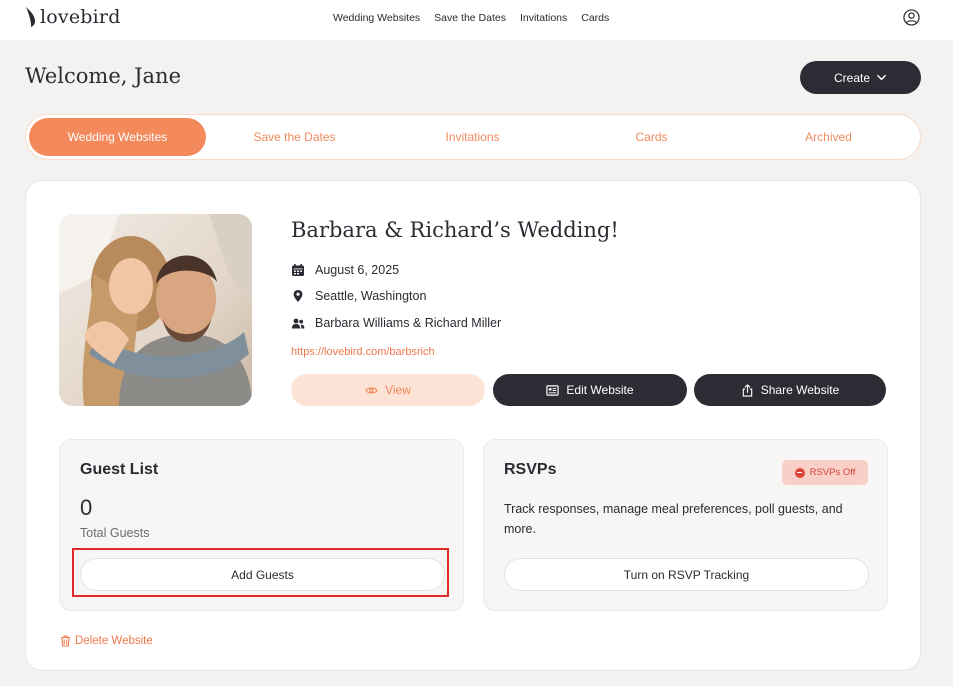  I want to click on tab-wedding-websites: Wedding Websites, so click(117, 137).